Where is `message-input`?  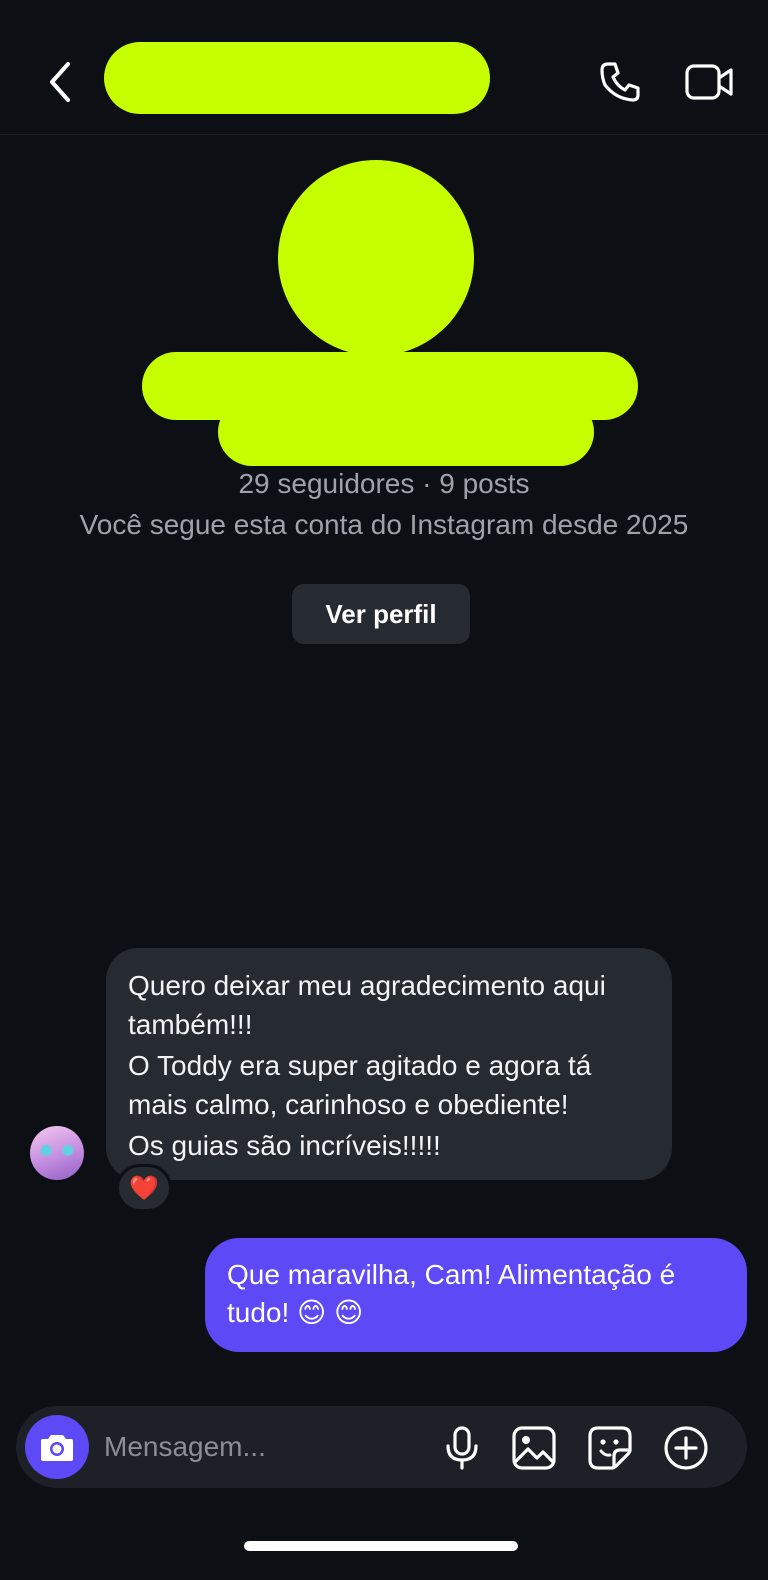 message-input is located at coordinates (264, 1447).